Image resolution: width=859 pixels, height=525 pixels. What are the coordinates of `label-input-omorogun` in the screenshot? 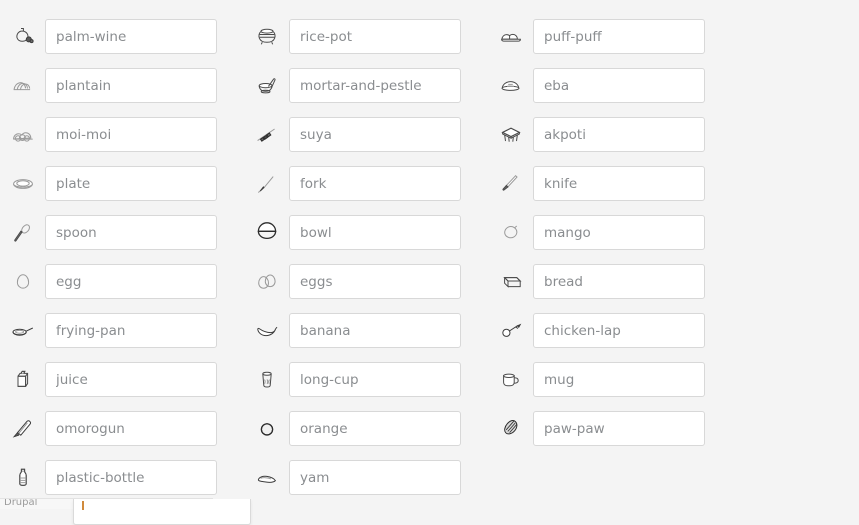 It's located at (131, 428).